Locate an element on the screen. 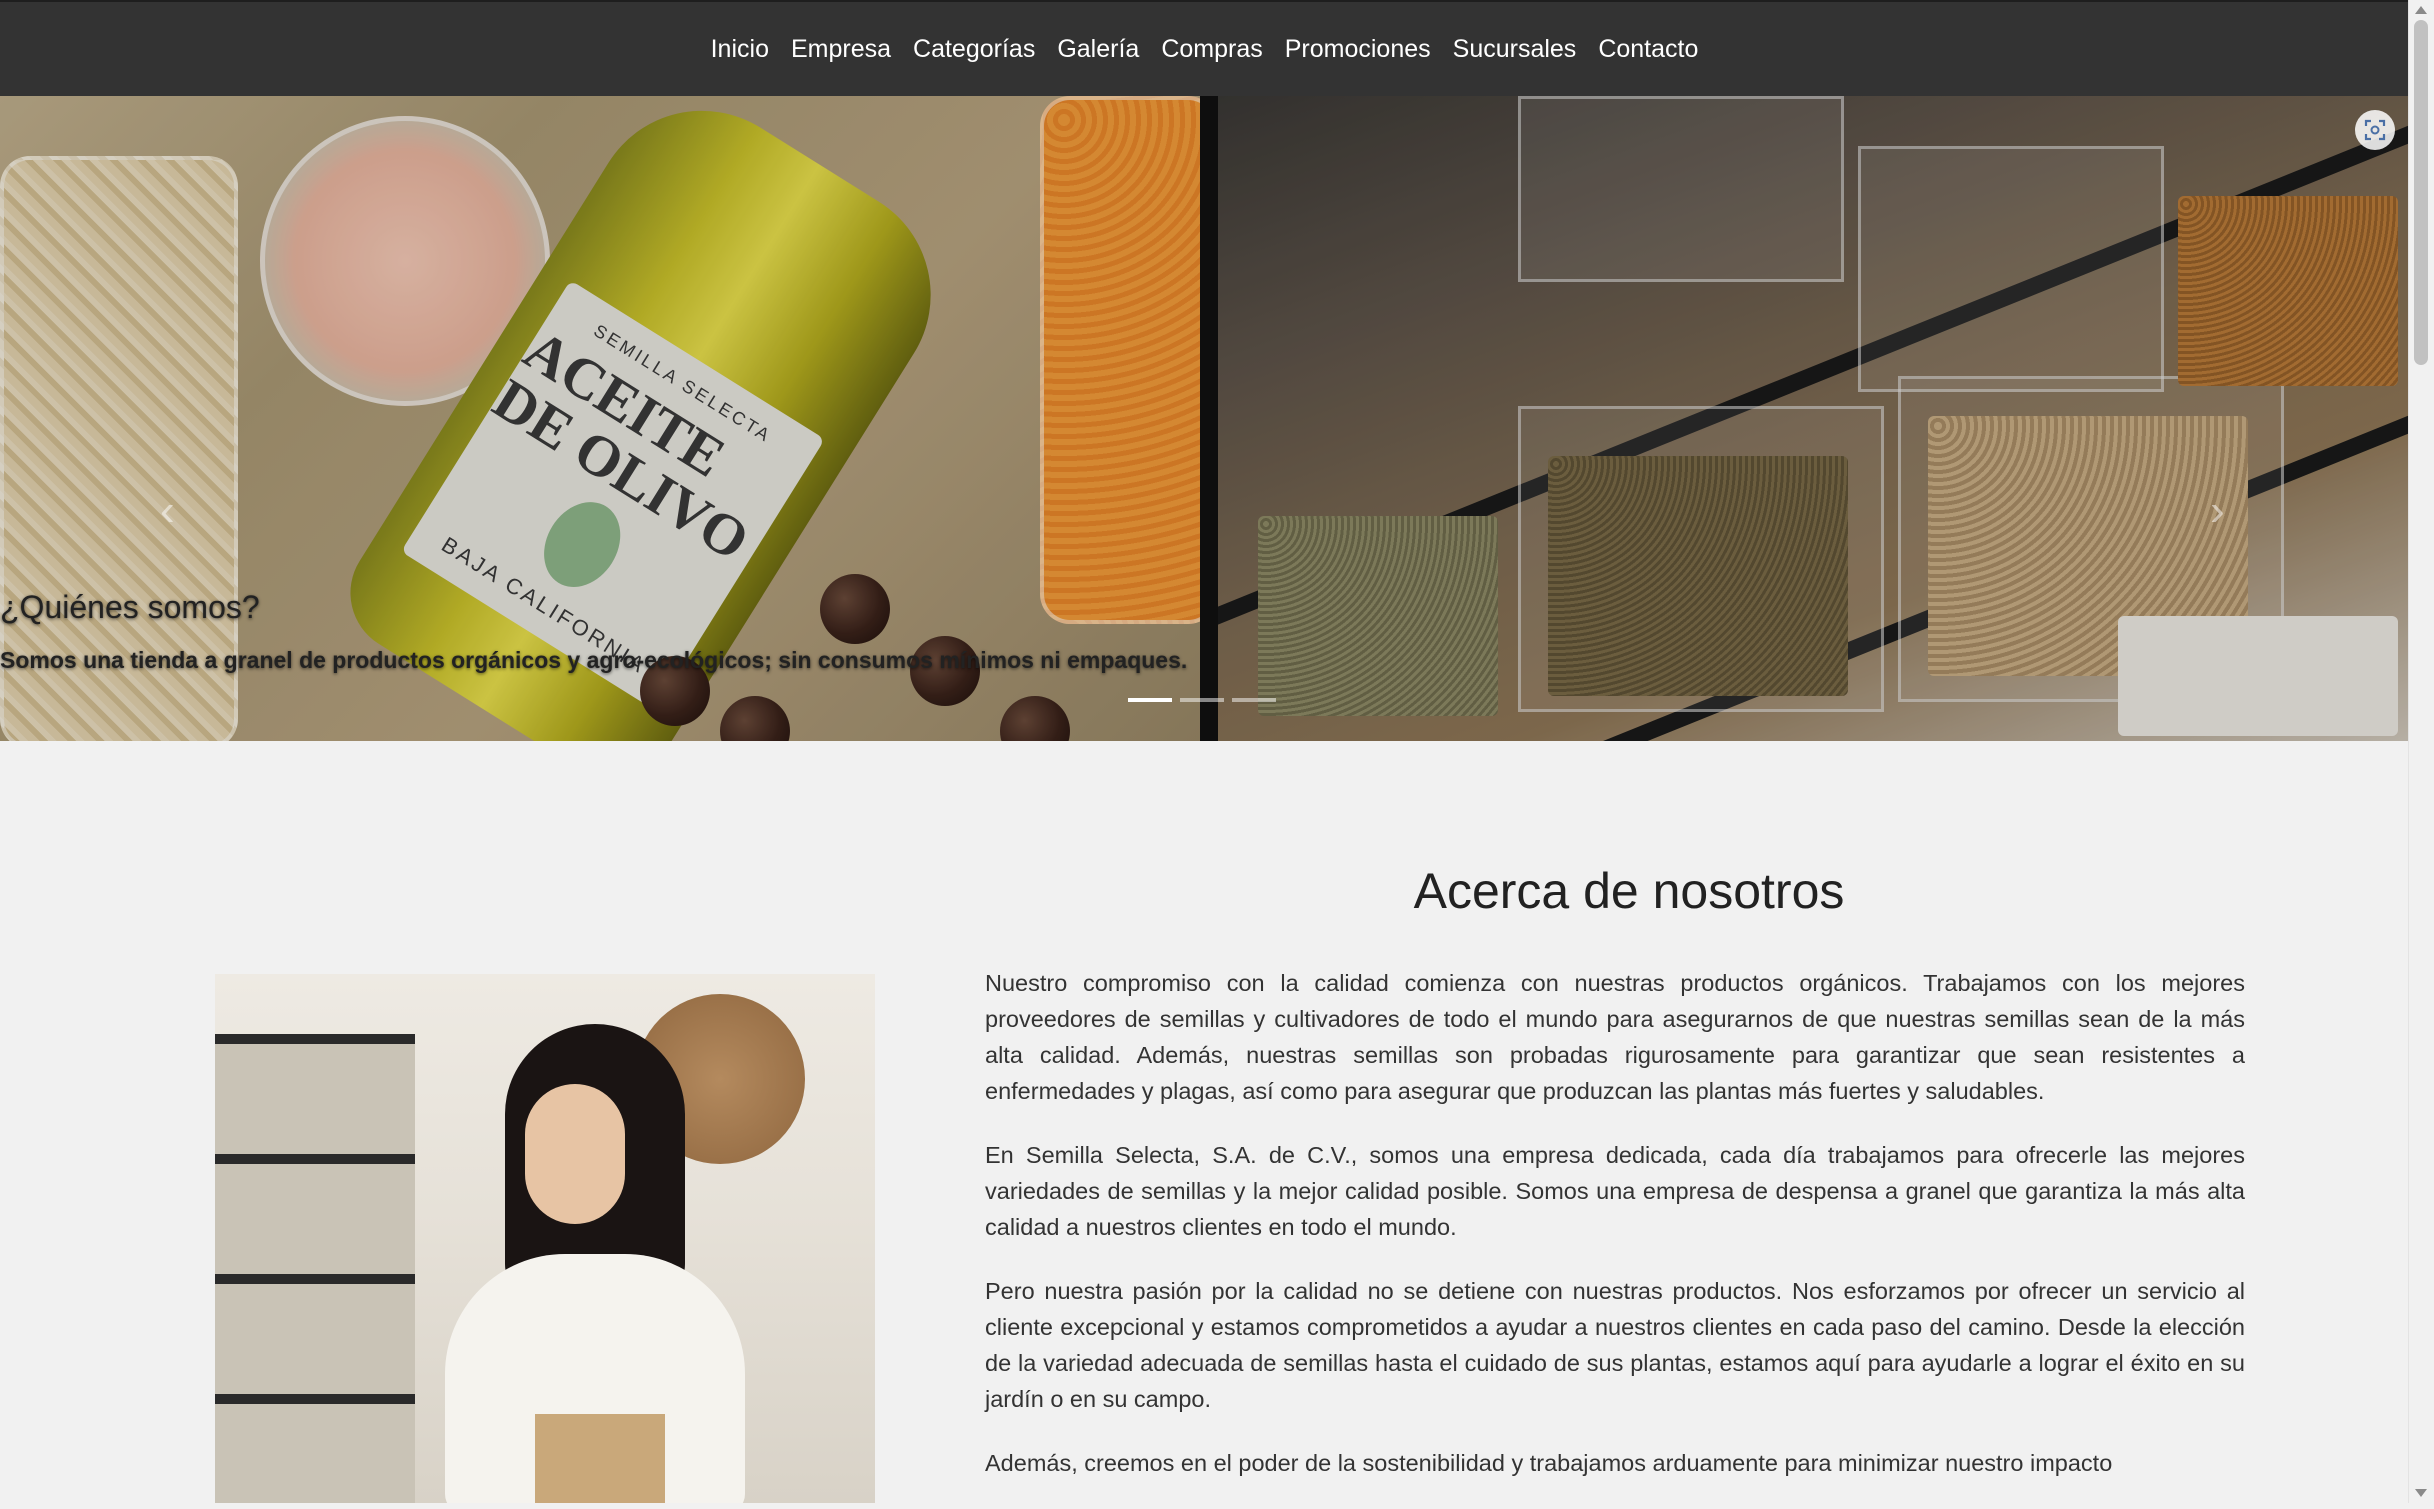 This screenshot has height=1509, width=2434. carousel-prev-icon: ‹ is located at coordinates (180, 516).